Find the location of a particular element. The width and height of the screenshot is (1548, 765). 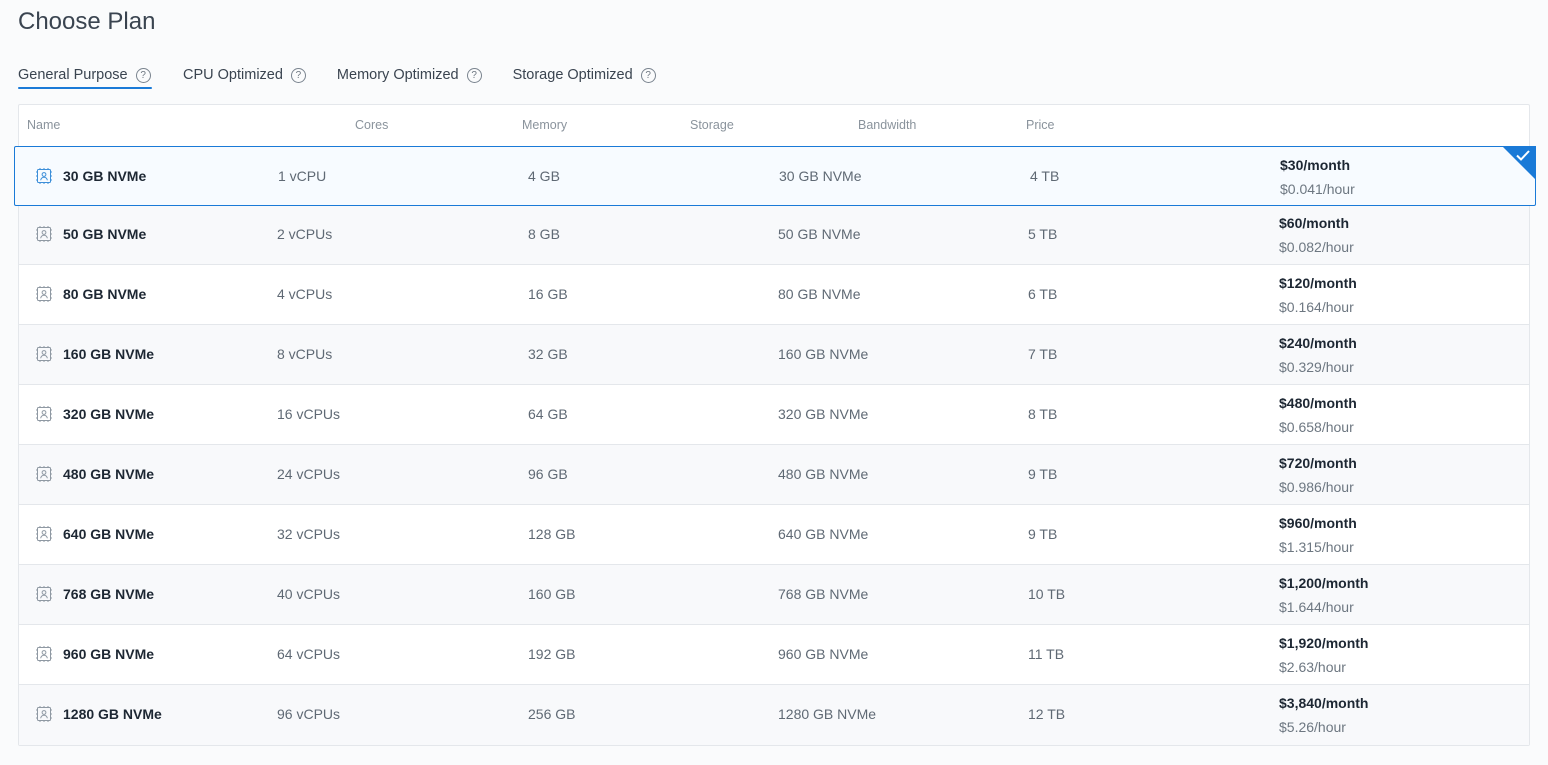

plan-price-hour: $0.041/hour is located at coordinates (1317, 189).